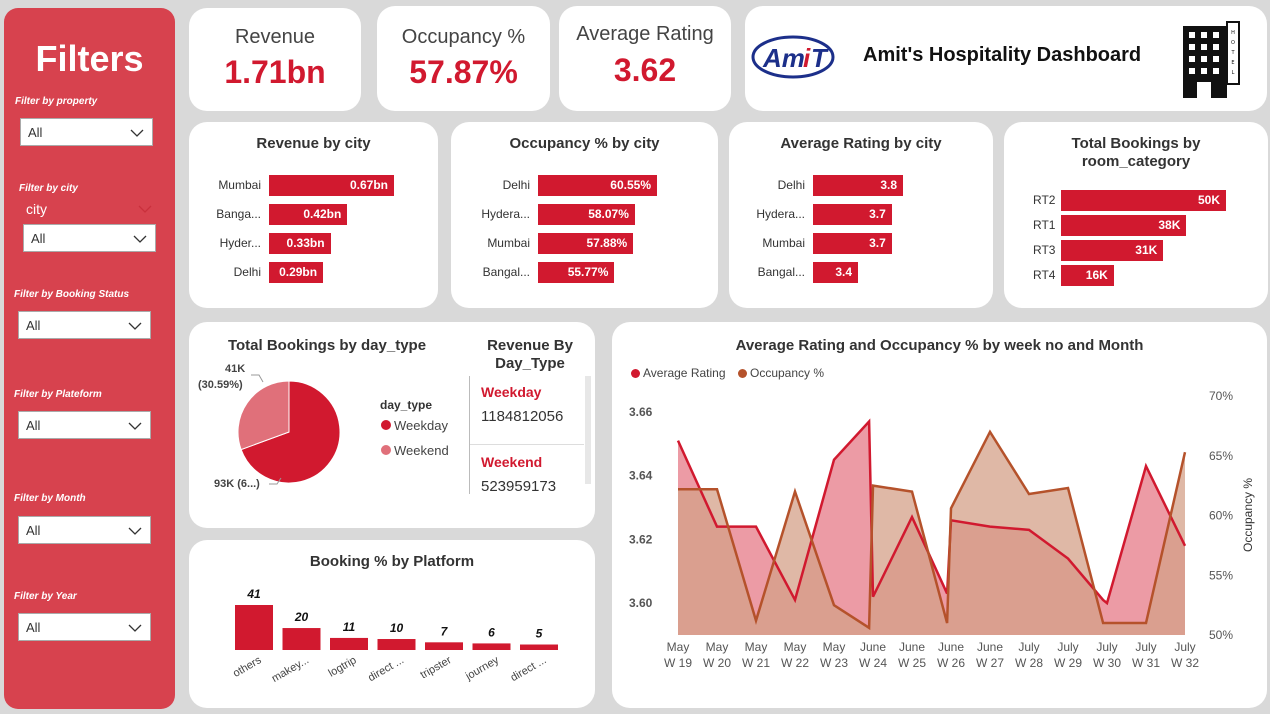 The width and height of the screenshot is (1270, 714). Describe the element at coordinates (72, 294) in the screenshot. I see `filter-booking-status-label: Filter by Booking Status` at that location.